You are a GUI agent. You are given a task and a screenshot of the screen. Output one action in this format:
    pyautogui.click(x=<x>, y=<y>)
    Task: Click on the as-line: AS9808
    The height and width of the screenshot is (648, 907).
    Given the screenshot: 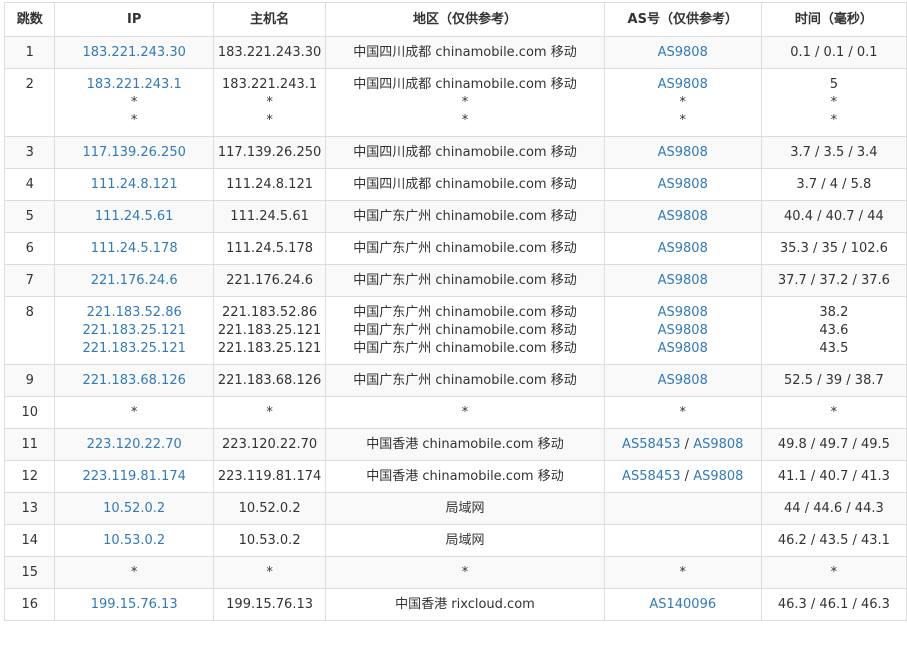 What is the action you would take?
    pyautogui.click(x=683, y=281)
    